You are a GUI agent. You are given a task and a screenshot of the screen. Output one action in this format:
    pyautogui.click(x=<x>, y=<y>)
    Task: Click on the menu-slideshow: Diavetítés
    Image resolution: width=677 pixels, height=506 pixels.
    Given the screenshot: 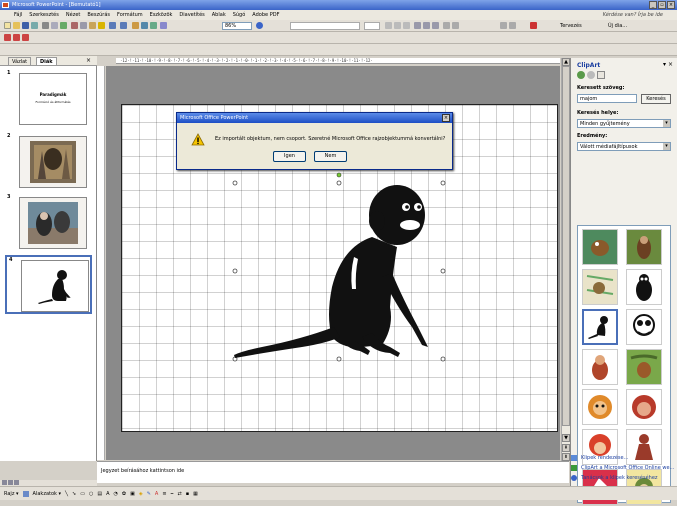 What is the action you would take?
    pyautogui.click(x=191, y=15)
    